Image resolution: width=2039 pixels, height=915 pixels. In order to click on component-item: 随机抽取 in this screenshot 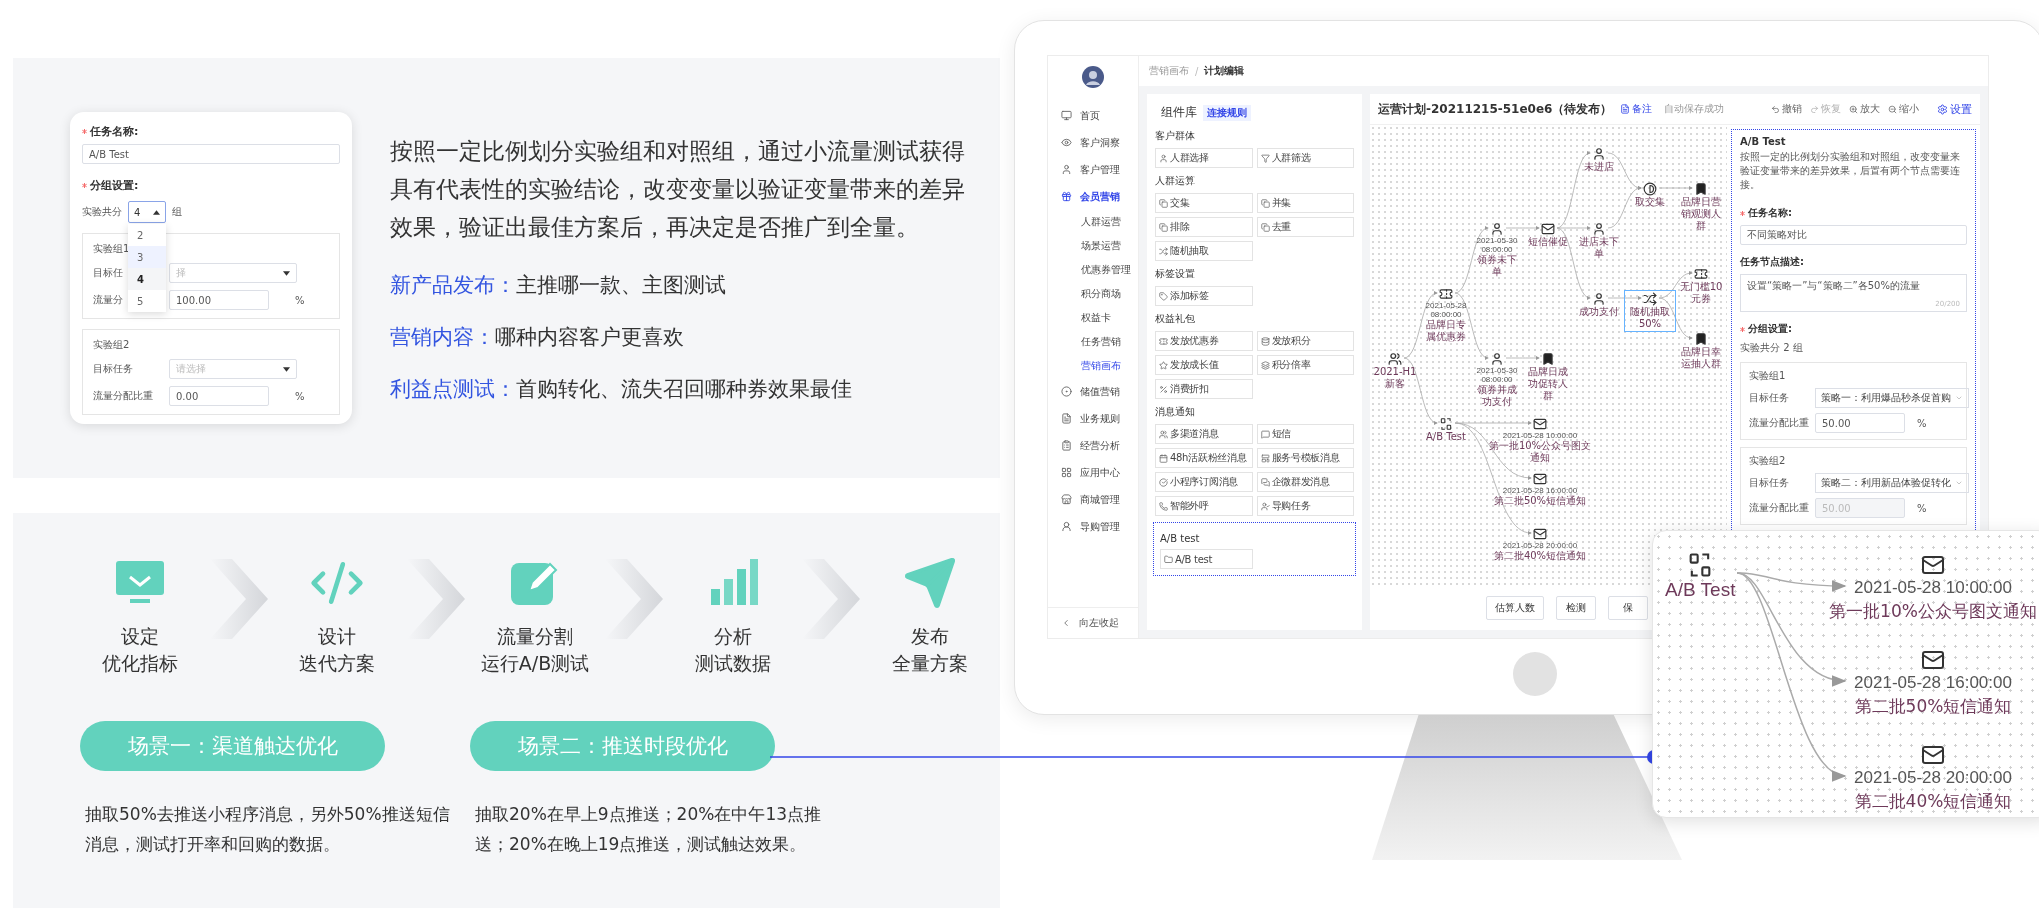, I will do `click(1204, 251)`.